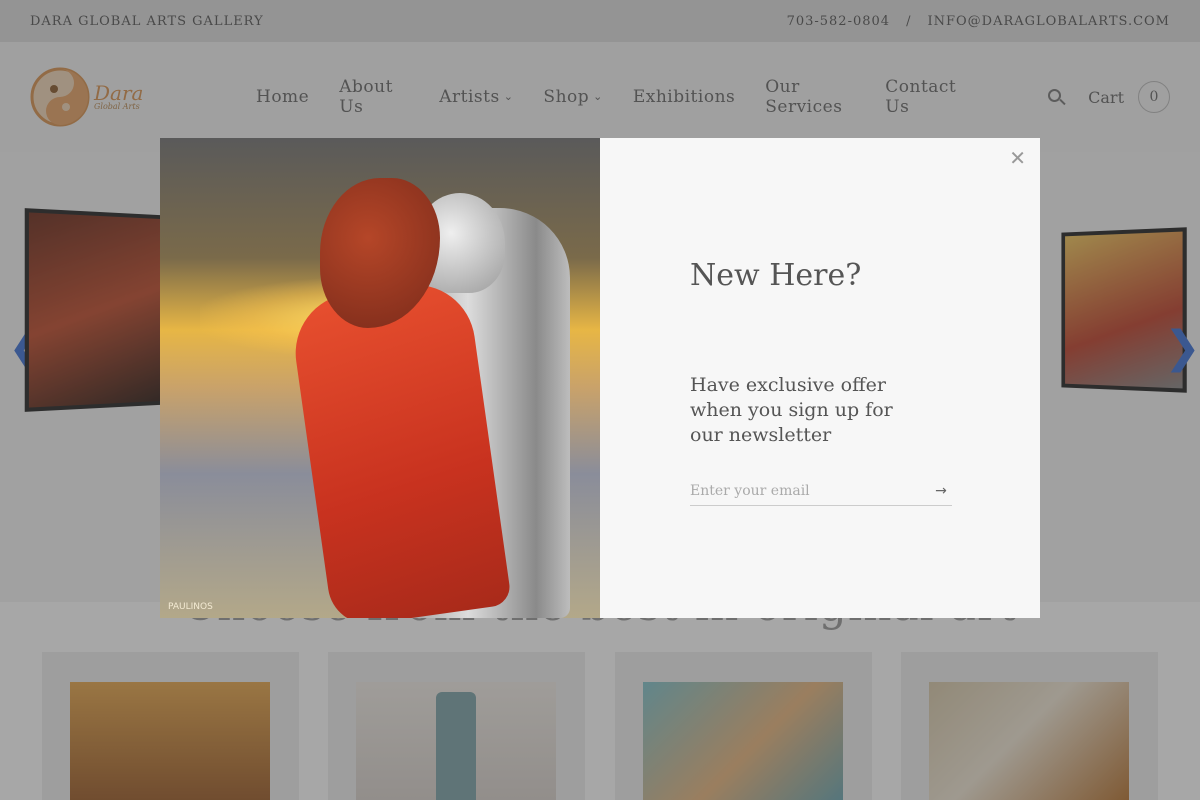 This screenshot has height=800, width=1200. I want to click on modal-title: New Here?, so click(776, 275).